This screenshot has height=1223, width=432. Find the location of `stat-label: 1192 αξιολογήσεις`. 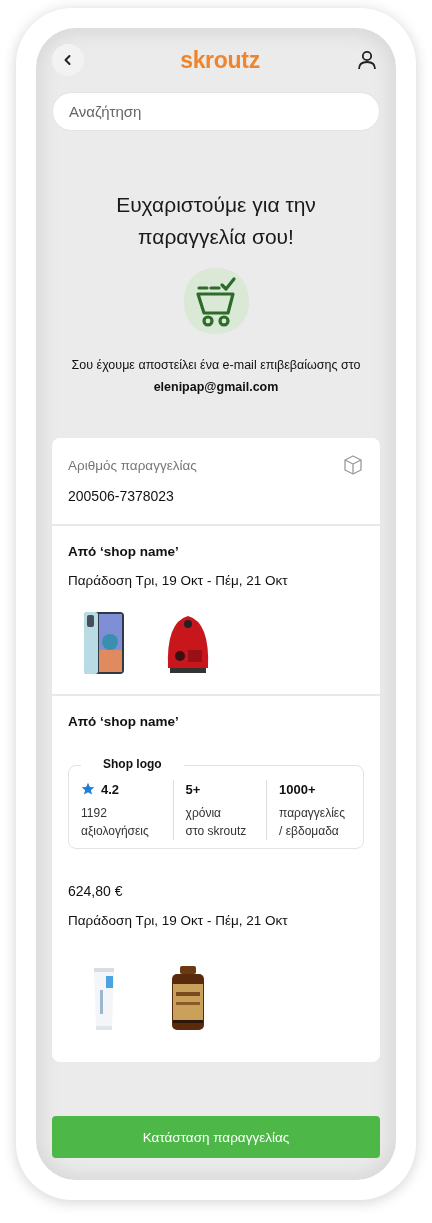

stat-label: 1192 αξιολογήσεις is located at coordinates (115, 822).